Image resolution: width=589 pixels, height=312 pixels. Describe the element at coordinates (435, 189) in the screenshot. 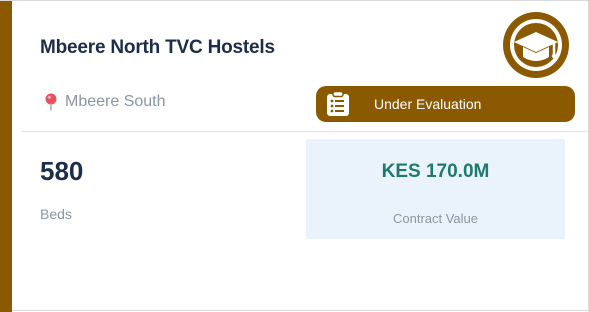

I see `contract-value-panel: KES 170.0M Contract Value` at that location.